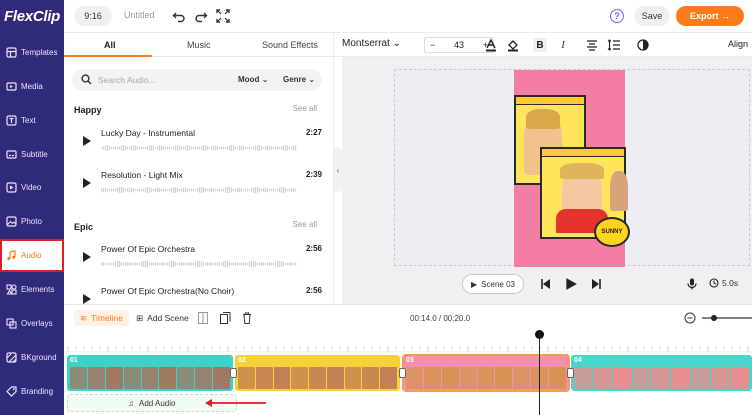  Describe the element at coordinates (546, 284) in the screenshot. I see `previous-scene-icon` at that location.